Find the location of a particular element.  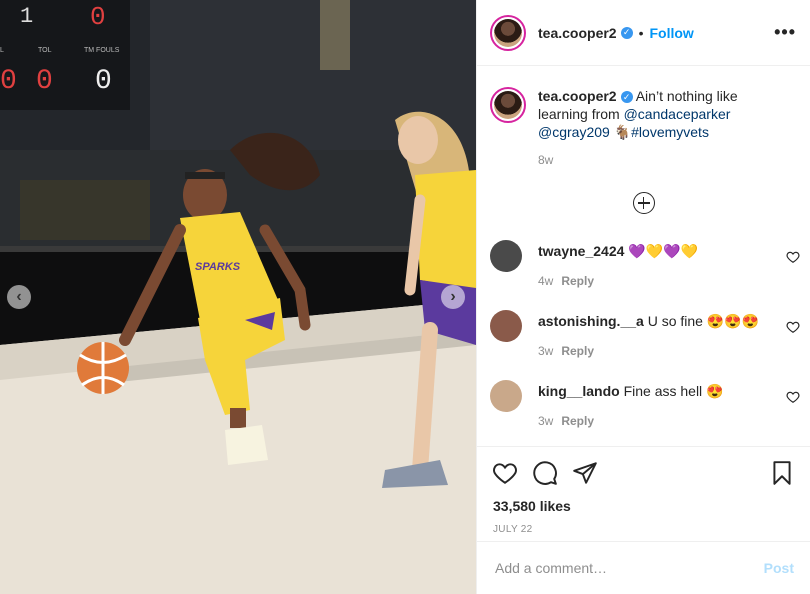

goat-emoji: 🐐 is located at coordinates (622, 132).